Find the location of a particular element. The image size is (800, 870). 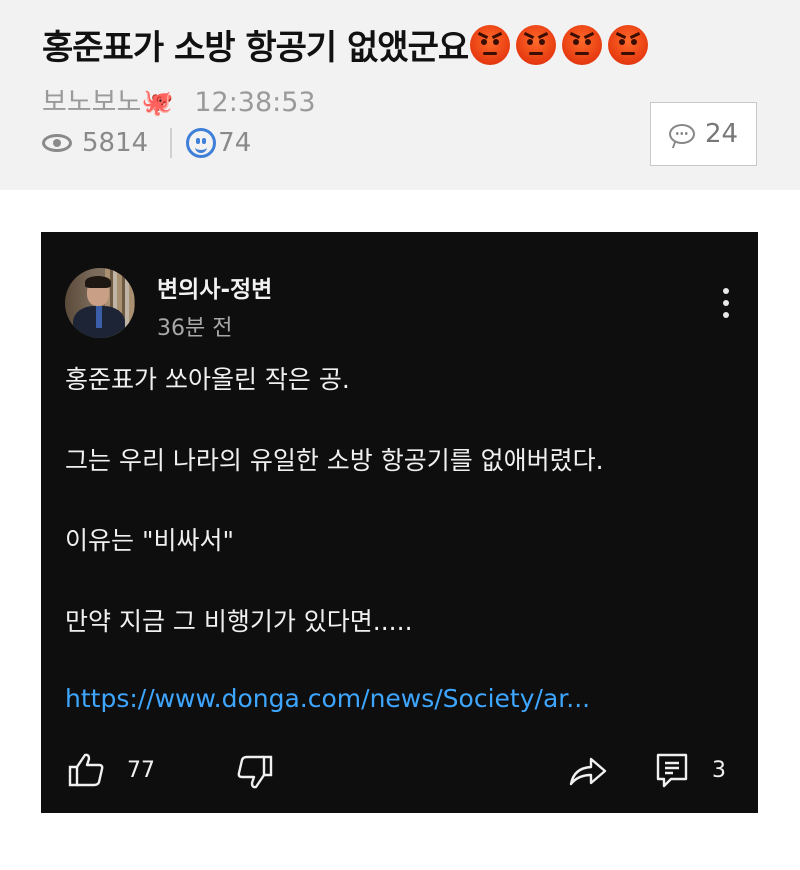

comments-button: 24 is located at coordinates (703, 134).